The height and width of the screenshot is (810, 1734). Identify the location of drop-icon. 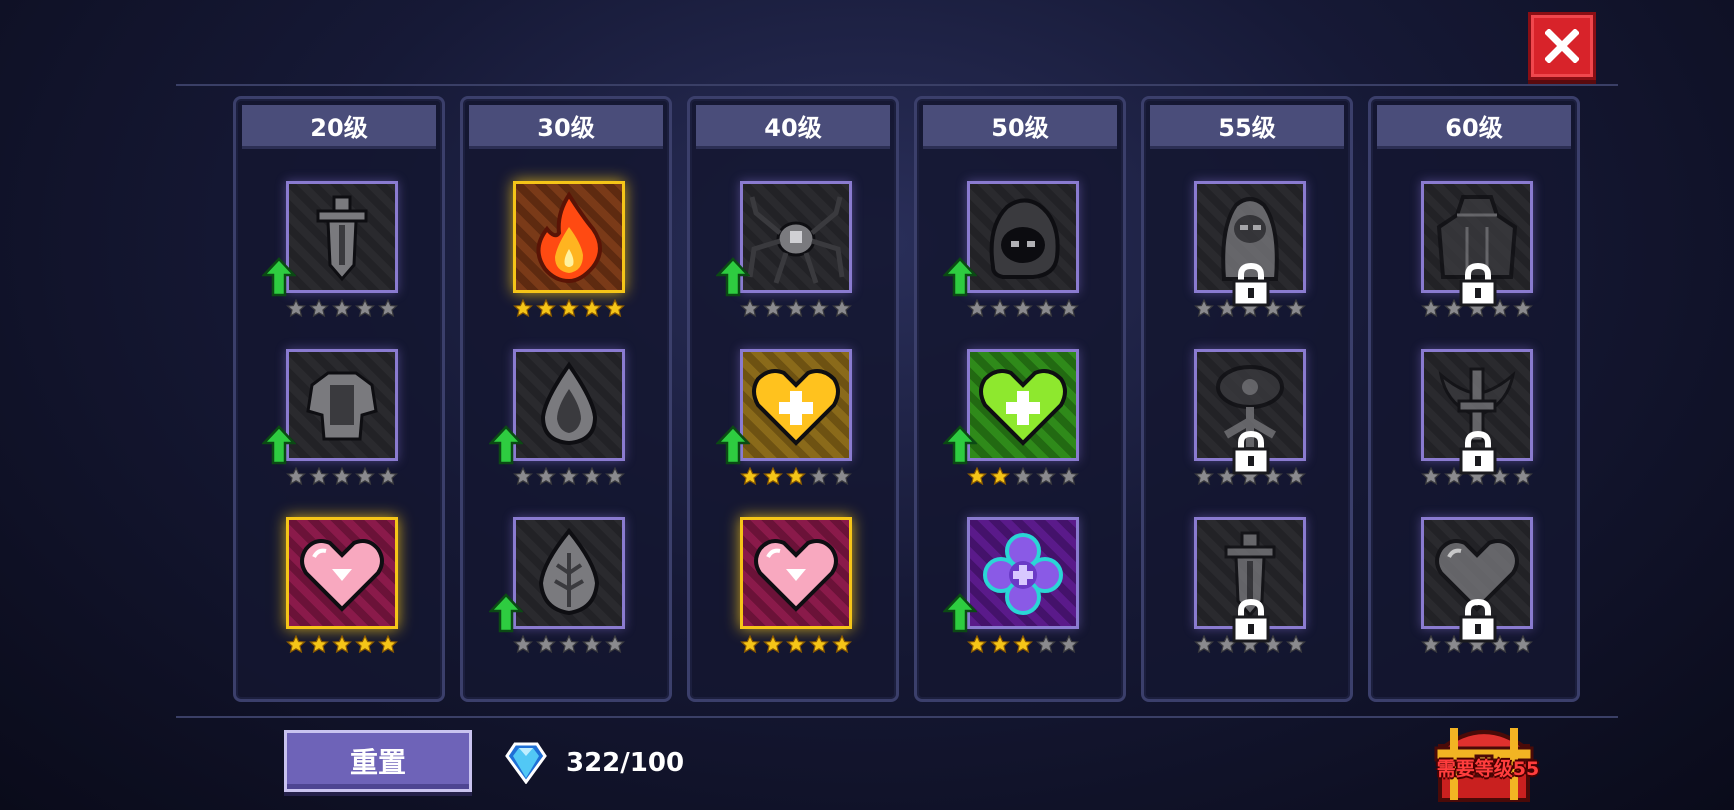
(569, 403).